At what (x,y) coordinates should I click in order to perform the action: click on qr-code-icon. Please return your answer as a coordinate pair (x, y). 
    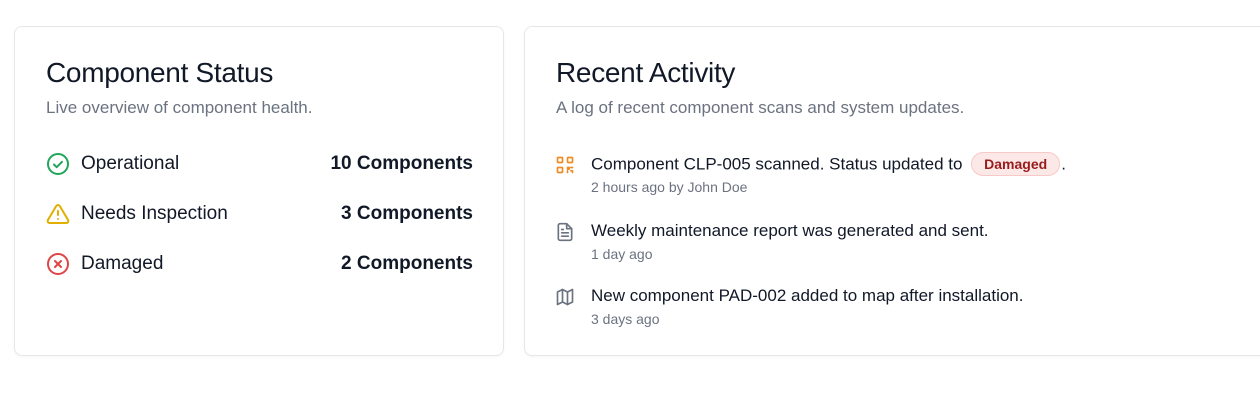
    Looking at the image, I should click on (565, 165).